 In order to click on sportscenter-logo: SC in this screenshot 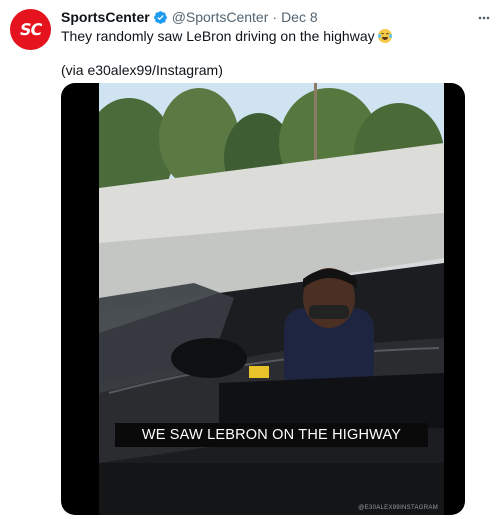, I will do `click(30, 29)`.